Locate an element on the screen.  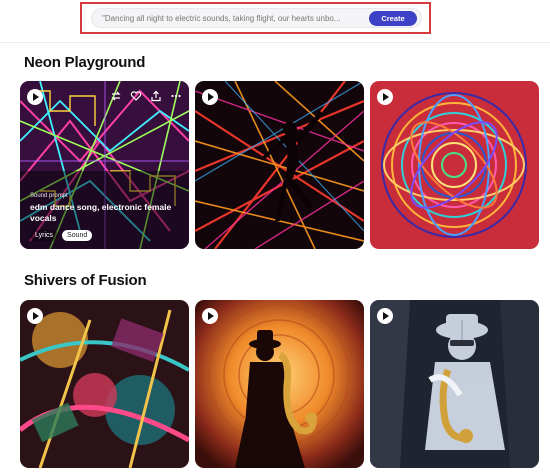
section-title-neon-playground: Neon Playground is located at coordinates (85, 62).